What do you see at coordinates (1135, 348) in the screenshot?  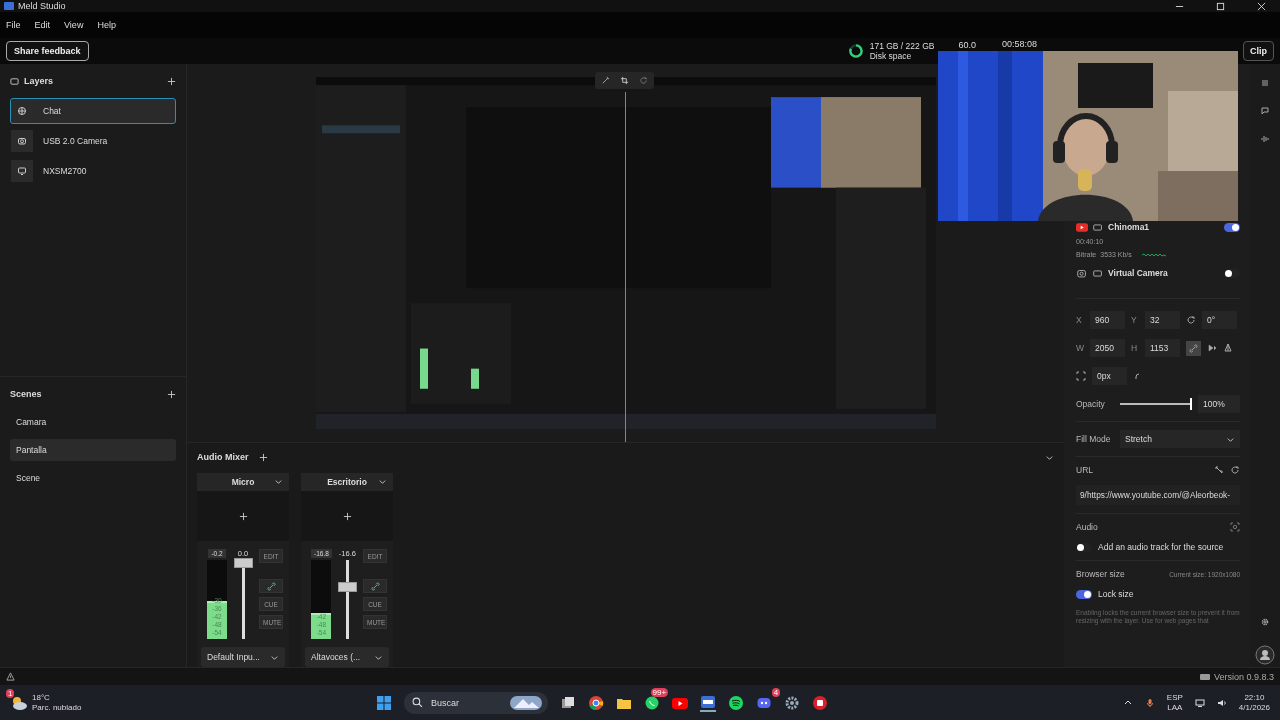 I see `h-label: H` at bounding box center [1135, 348].